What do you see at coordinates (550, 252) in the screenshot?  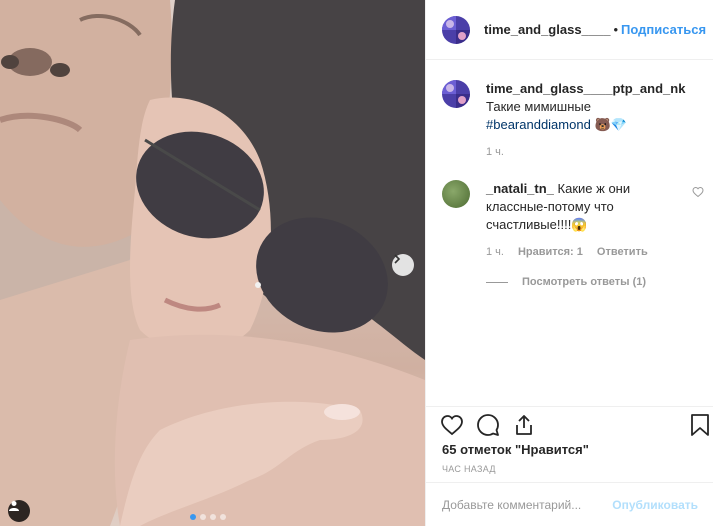 I see `comment-likes: Нравится: 1` at bounding box center [550, 252].